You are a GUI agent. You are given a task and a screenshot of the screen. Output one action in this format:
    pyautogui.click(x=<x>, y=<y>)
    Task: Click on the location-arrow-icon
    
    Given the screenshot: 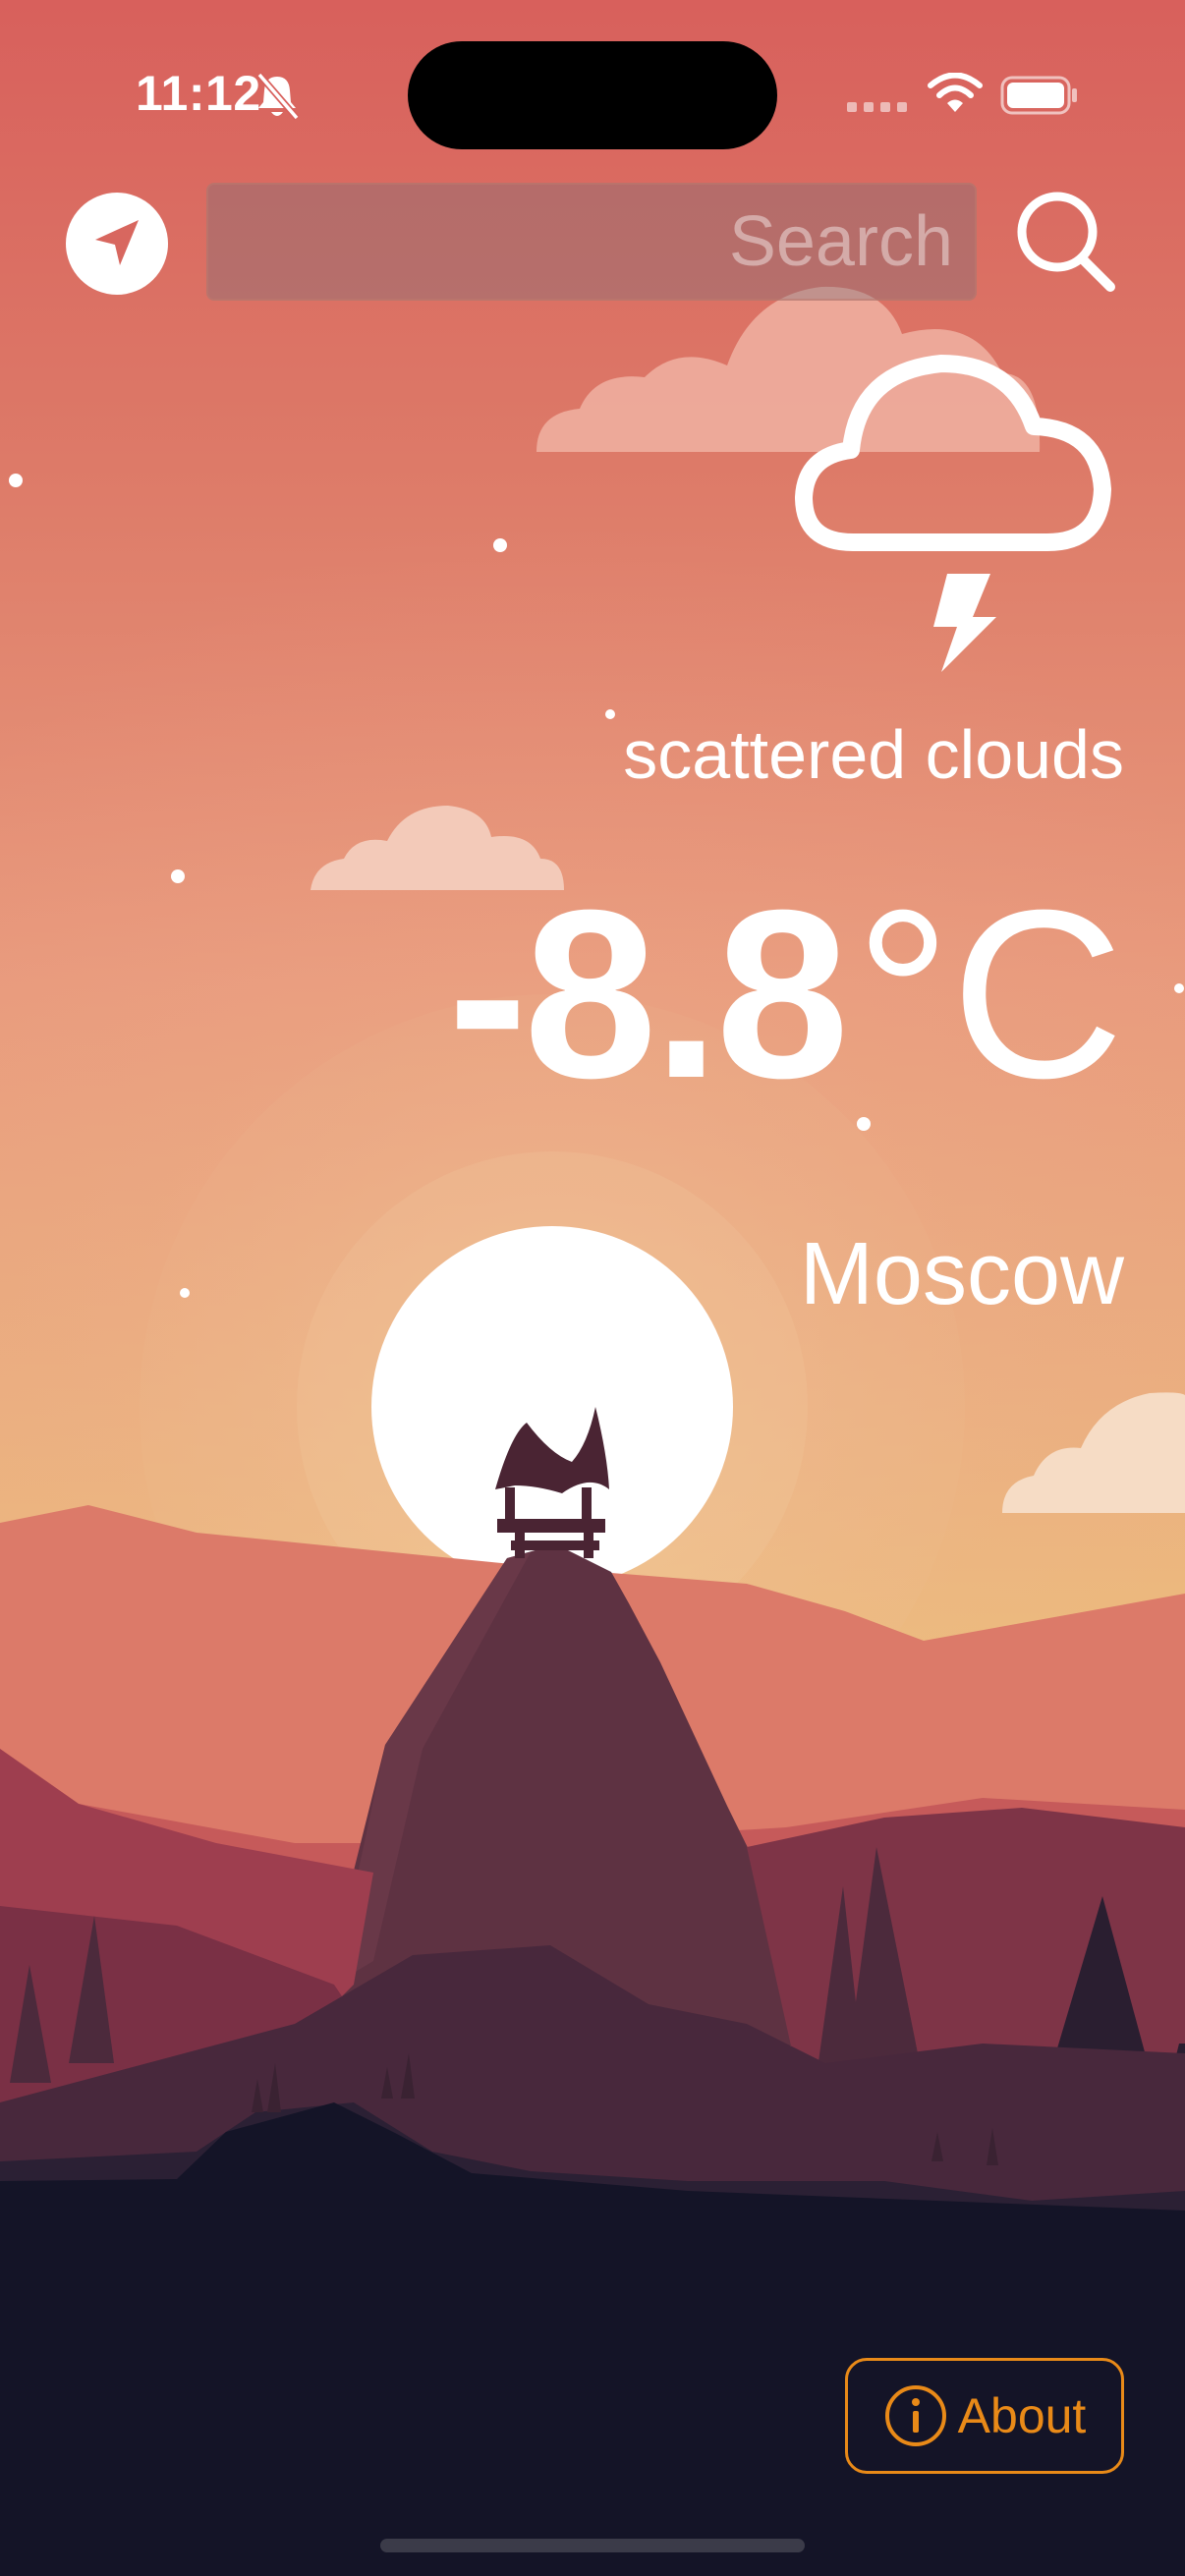 What is the action you would take?
    pyautogui.click(x=117, y=242)
    